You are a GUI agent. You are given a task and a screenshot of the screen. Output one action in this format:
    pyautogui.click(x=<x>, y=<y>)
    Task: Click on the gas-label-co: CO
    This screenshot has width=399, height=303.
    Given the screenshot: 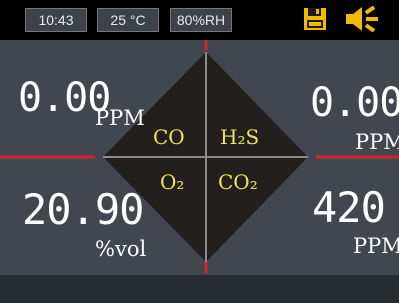 What is the action you would take?
    pyautogui.click(x=169, y=137)
    